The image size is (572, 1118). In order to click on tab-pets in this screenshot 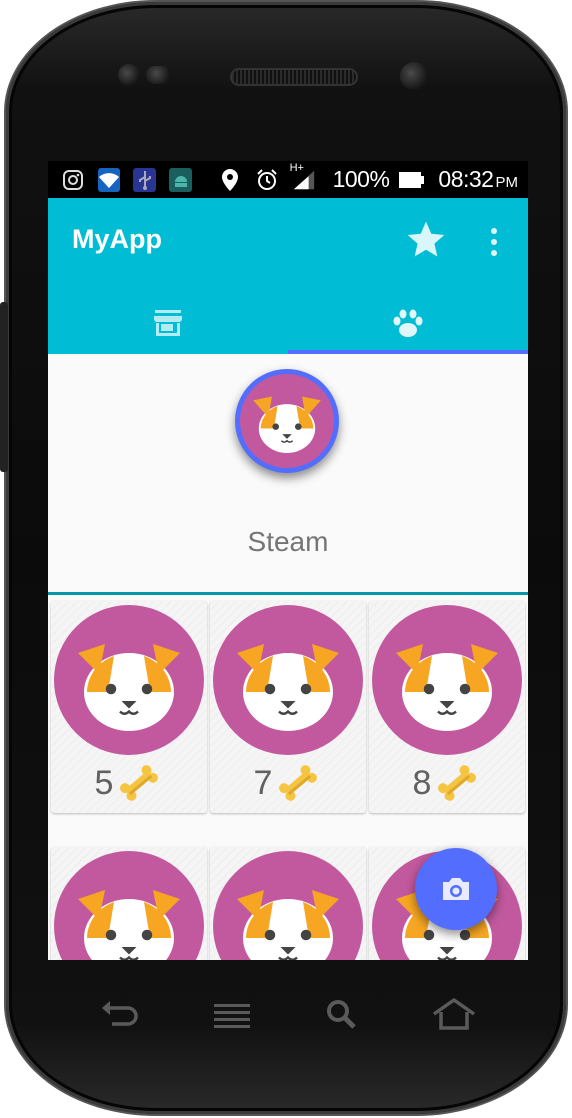, I will do `click(408, 323)`.